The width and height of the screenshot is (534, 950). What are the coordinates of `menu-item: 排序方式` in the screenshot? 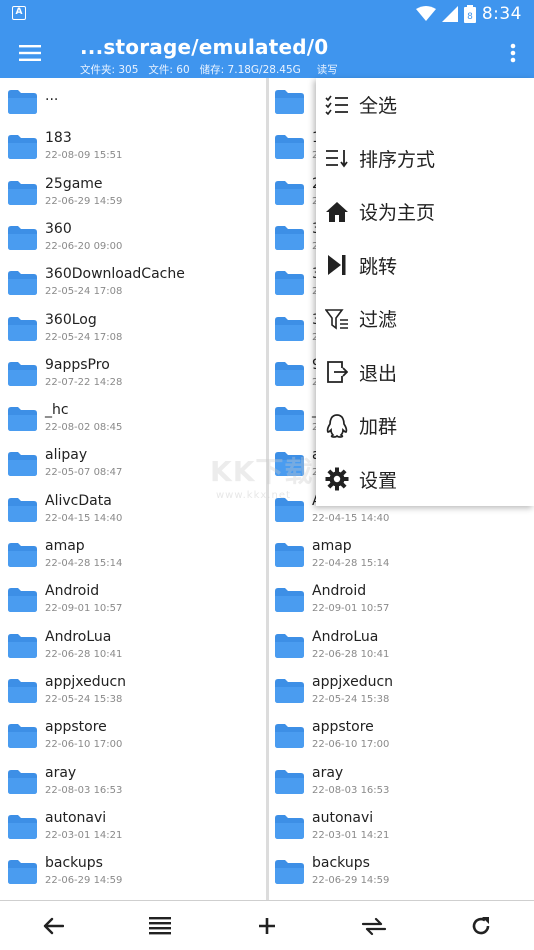 It's located at (425, 159).